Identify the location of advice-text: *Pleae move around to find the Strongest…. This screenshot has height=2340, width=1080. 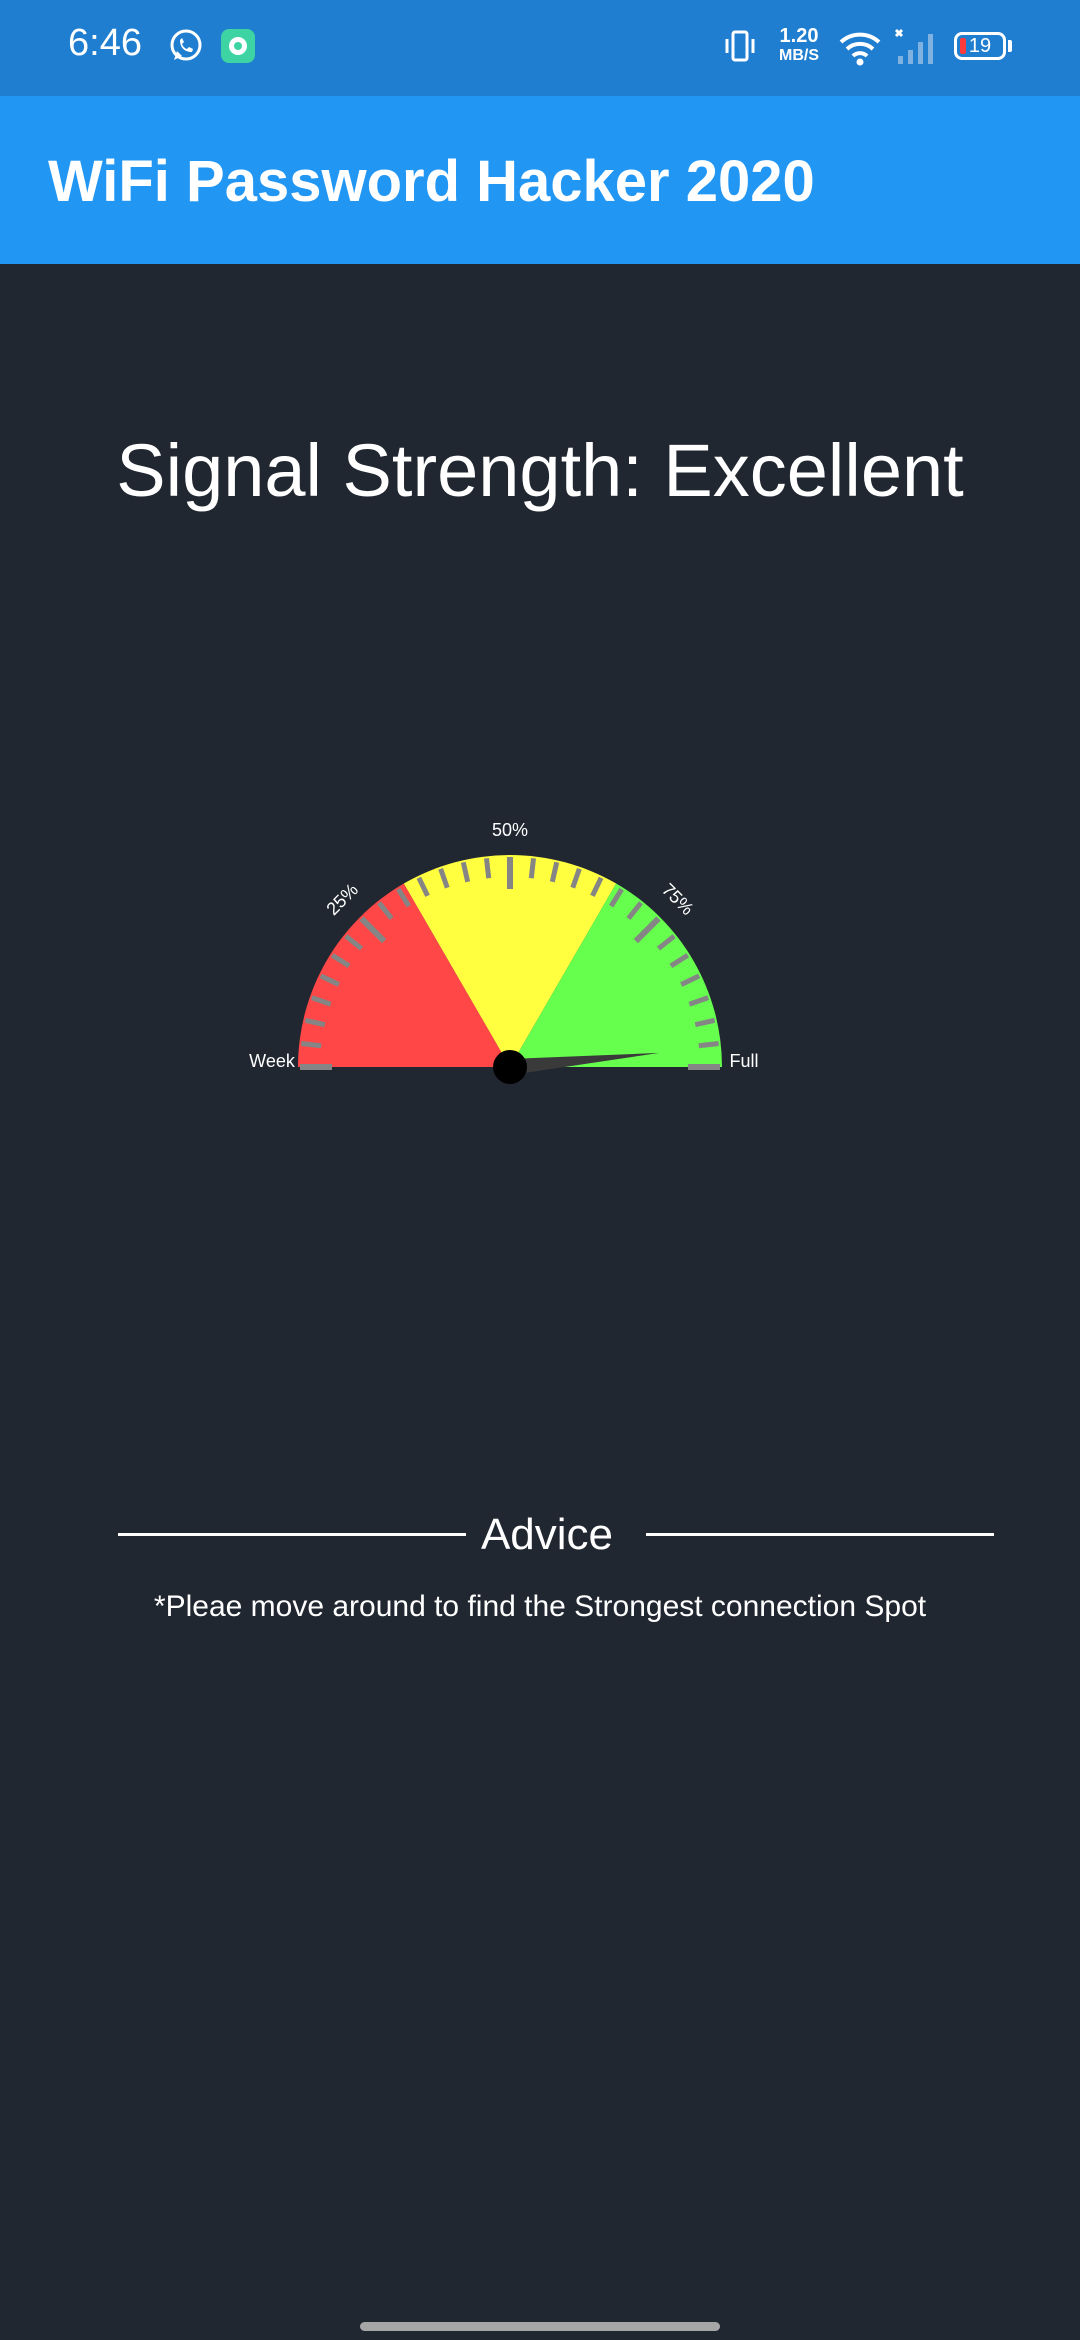
(540, 1606).